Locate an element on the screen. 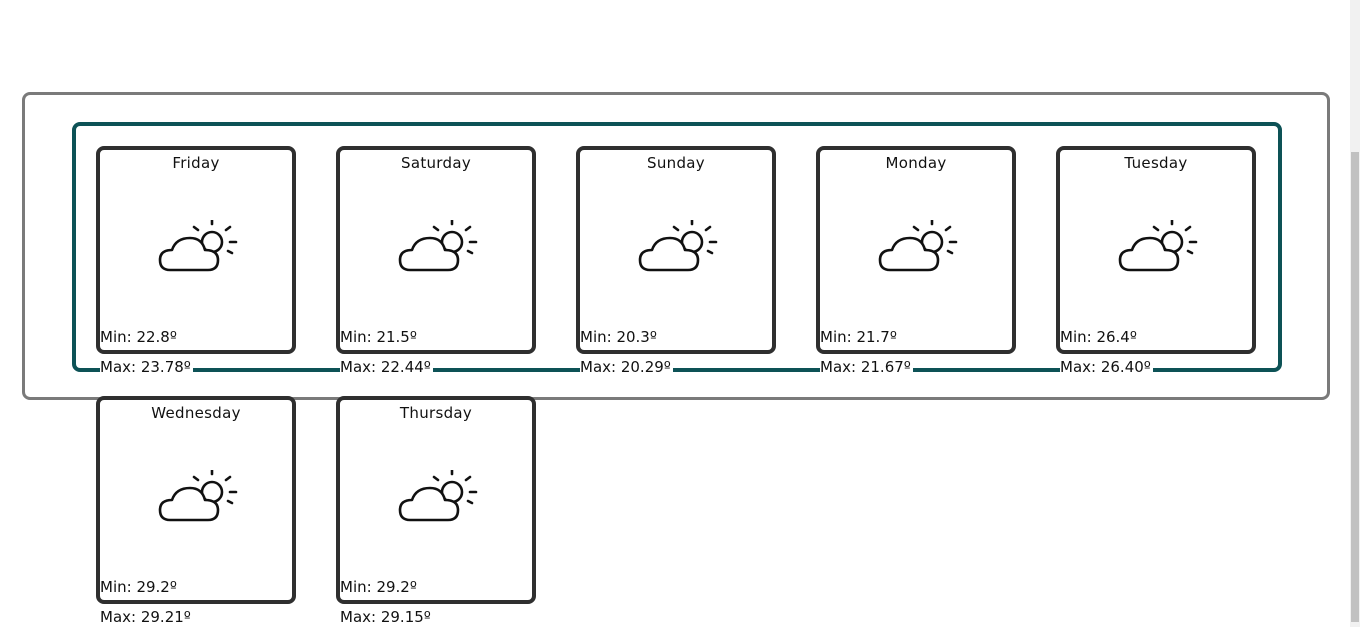  day-card-sunday: Sunday Min: 20.3º Max: 20.29º is located at coordinates (676, 261).